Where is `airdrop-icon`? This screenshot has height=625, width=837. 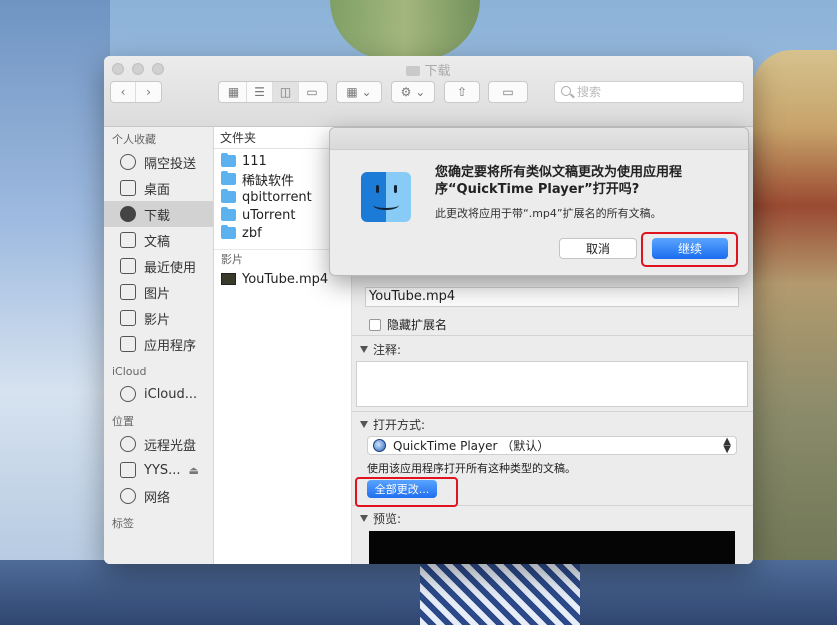 airdrop-icon is located at coordinates (128, 162).